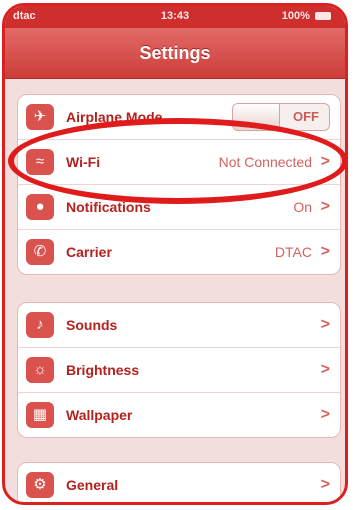 Image resolution: width=357 pixels, height=510 pixels. I want to click on status-bar: dtac 13:43 100%, so click(175, 17).